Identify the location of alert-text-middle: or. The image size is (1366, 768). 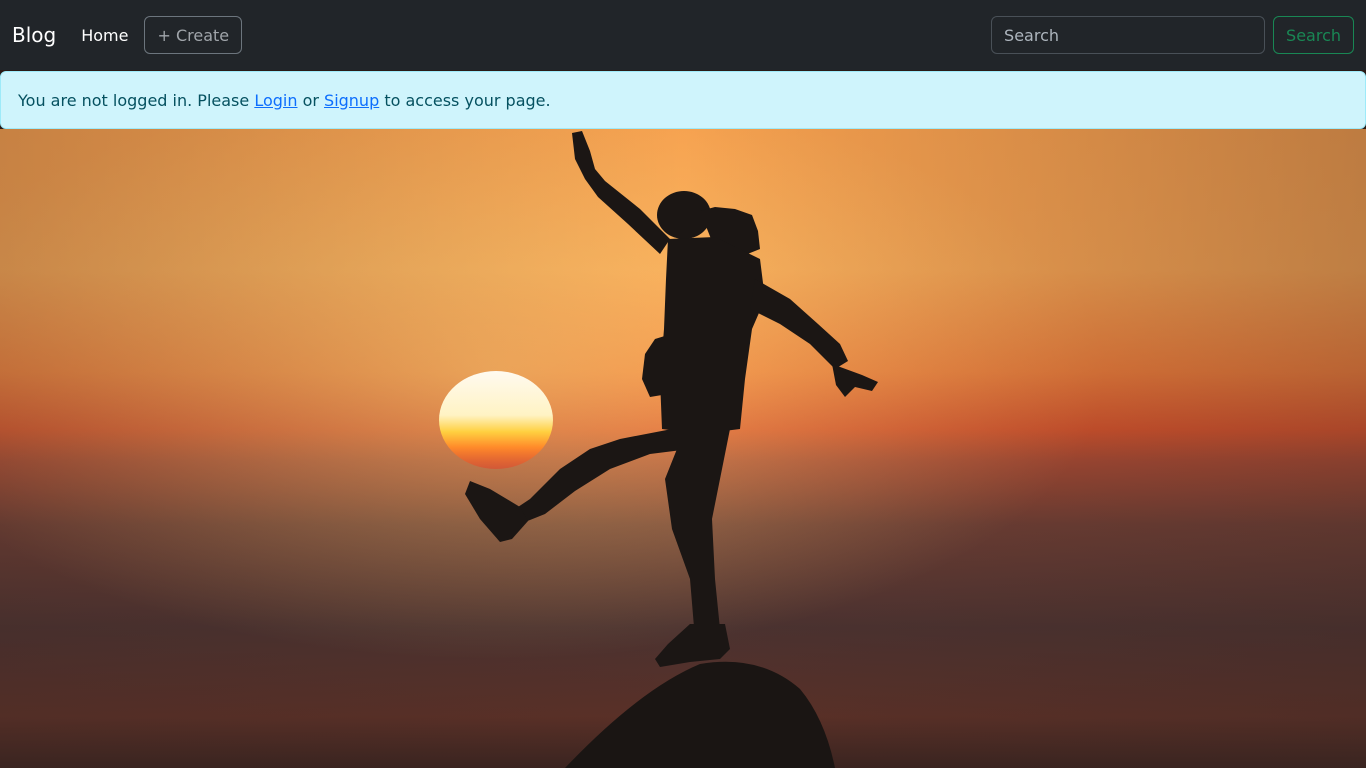
(311, 100).